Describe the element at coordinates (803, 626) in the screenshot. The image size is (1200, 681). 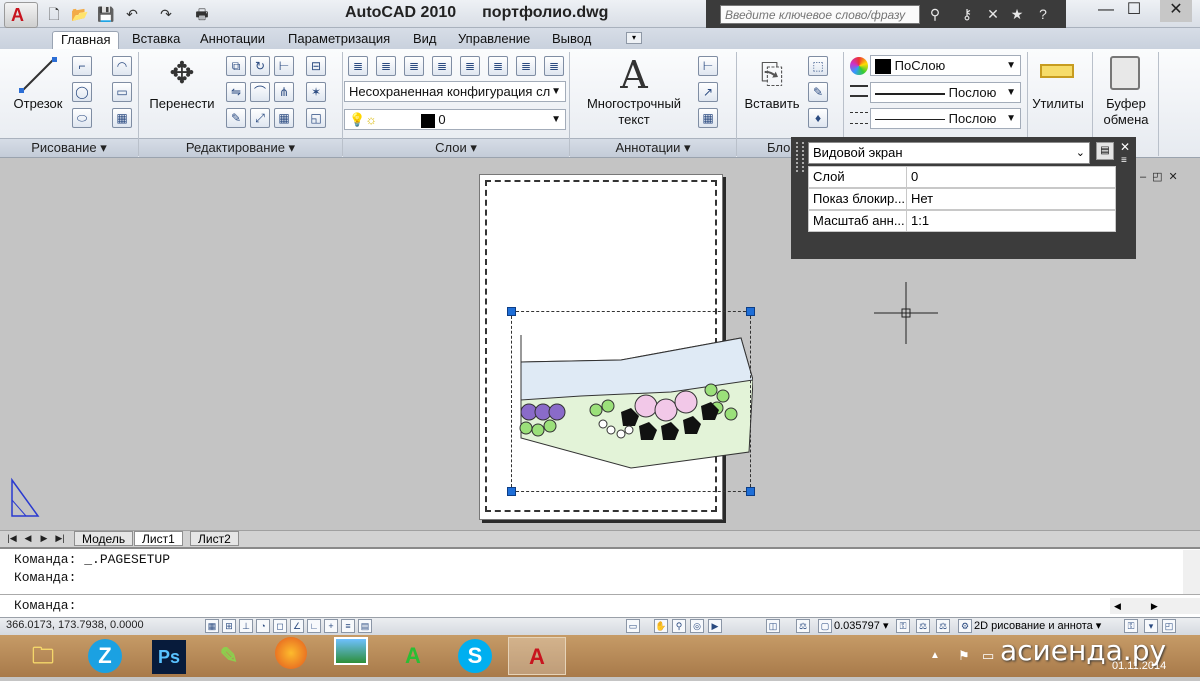
I see `annotation-scale-icon: ⚖` at that location.